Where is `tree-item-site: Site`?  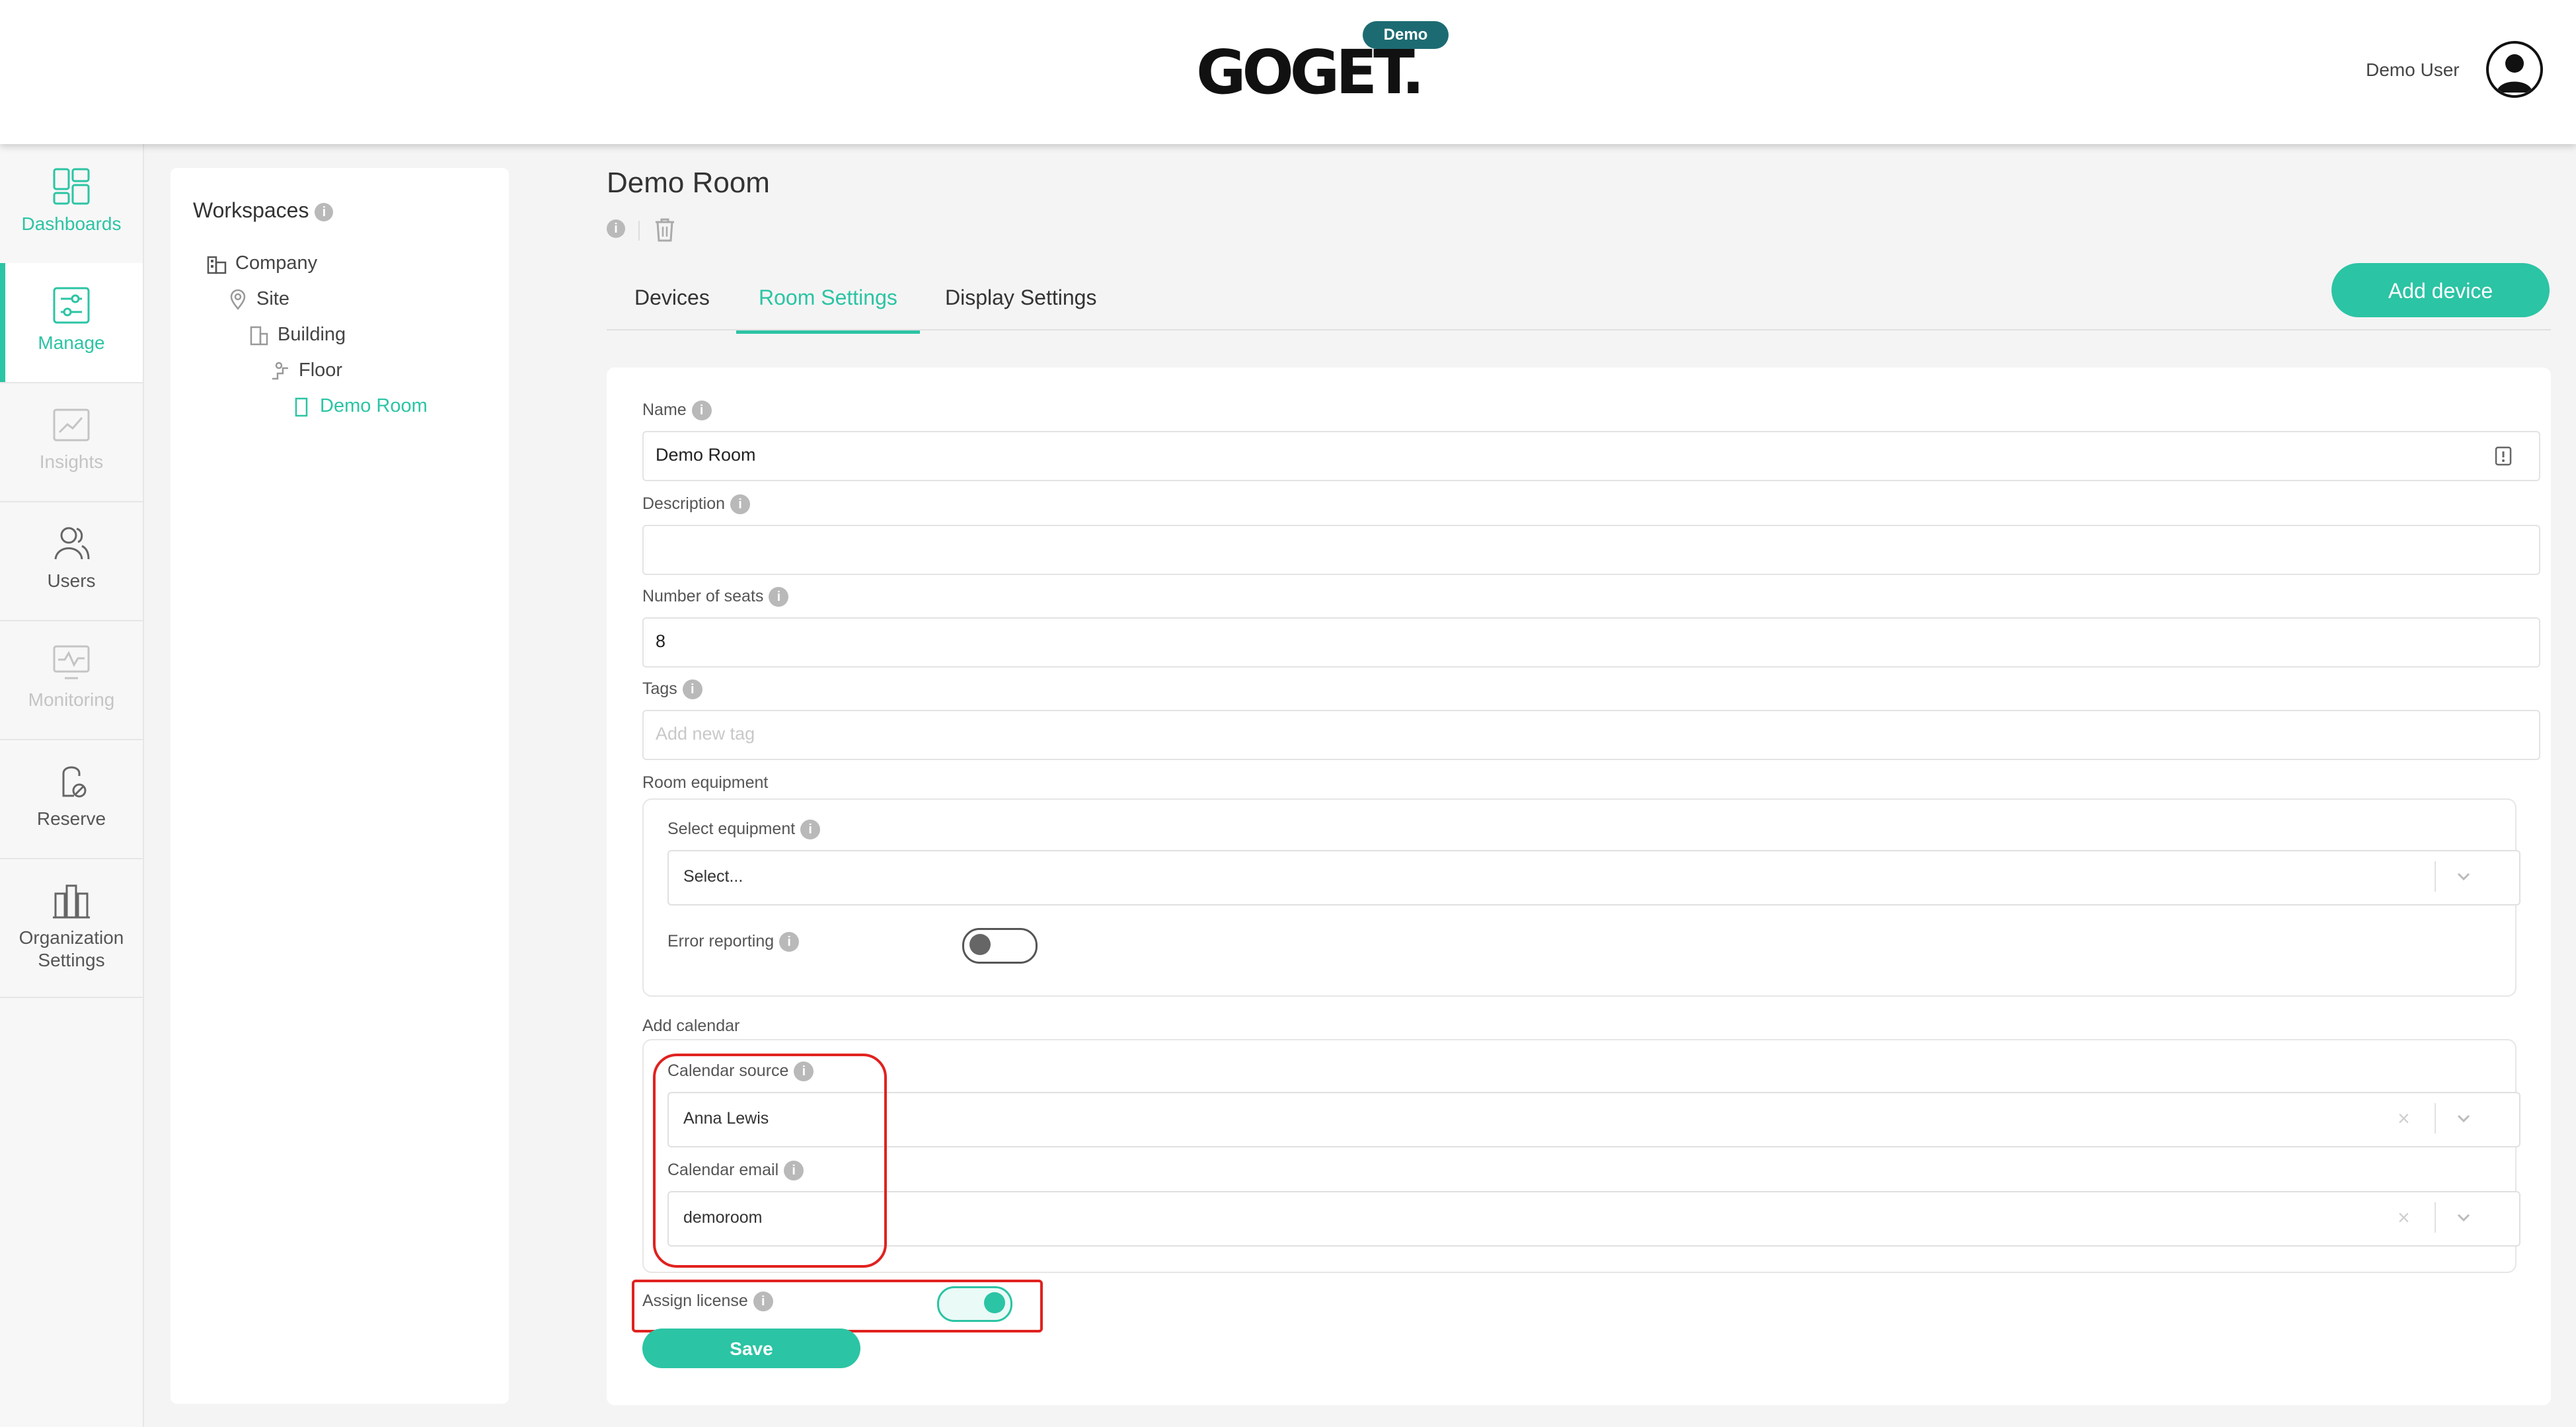
tree-item-site: Site is located at coordinates (258, 299).